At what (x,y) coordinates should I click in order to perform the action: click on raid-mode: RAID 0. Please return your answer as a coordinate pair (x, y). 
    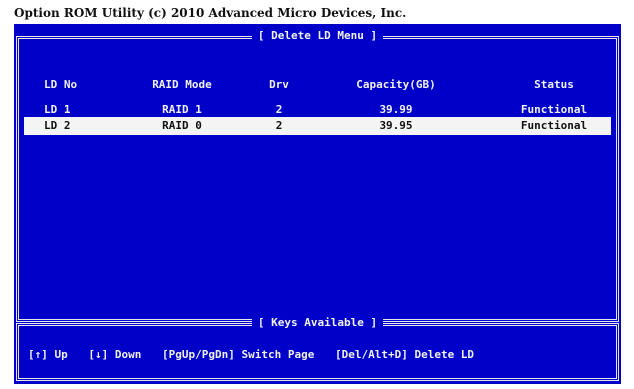
    Looking at the image, I should click on (182, 125).